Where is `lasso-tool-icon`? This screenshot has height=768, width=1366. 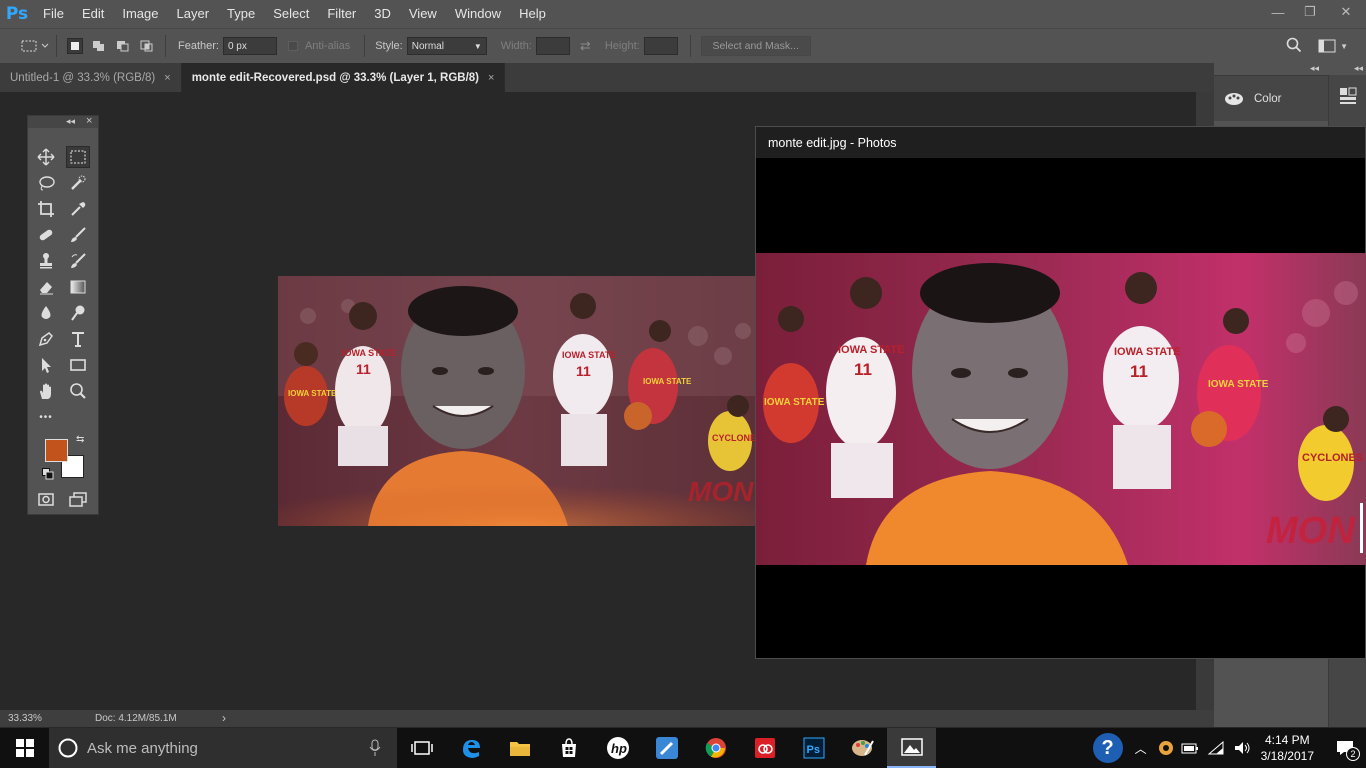
lasso-tool-icon is located at coordinates (46, 183).